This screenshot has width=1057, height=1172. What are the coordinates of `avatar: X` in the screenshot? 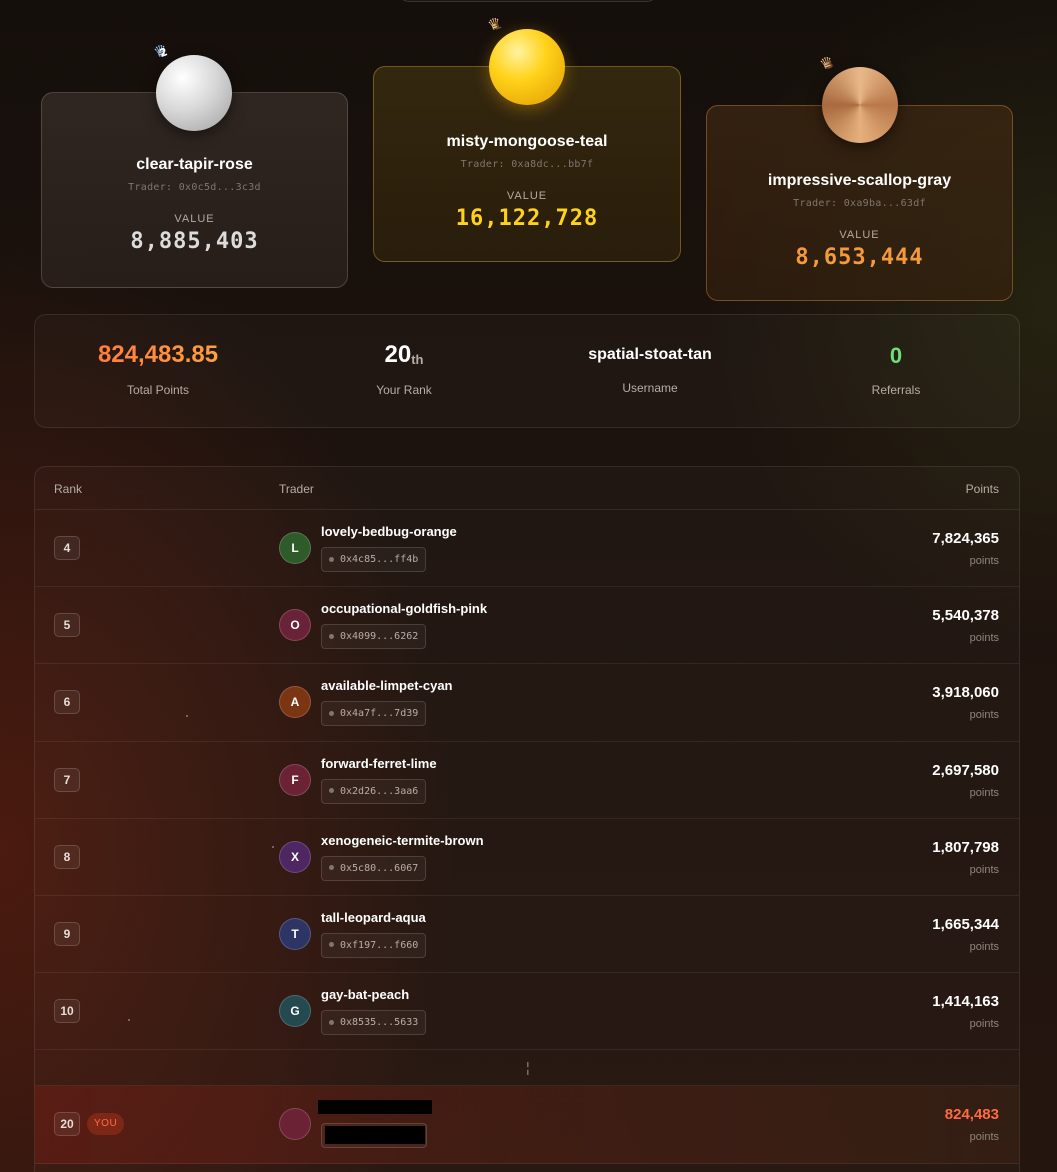 It's located at (295, 856).